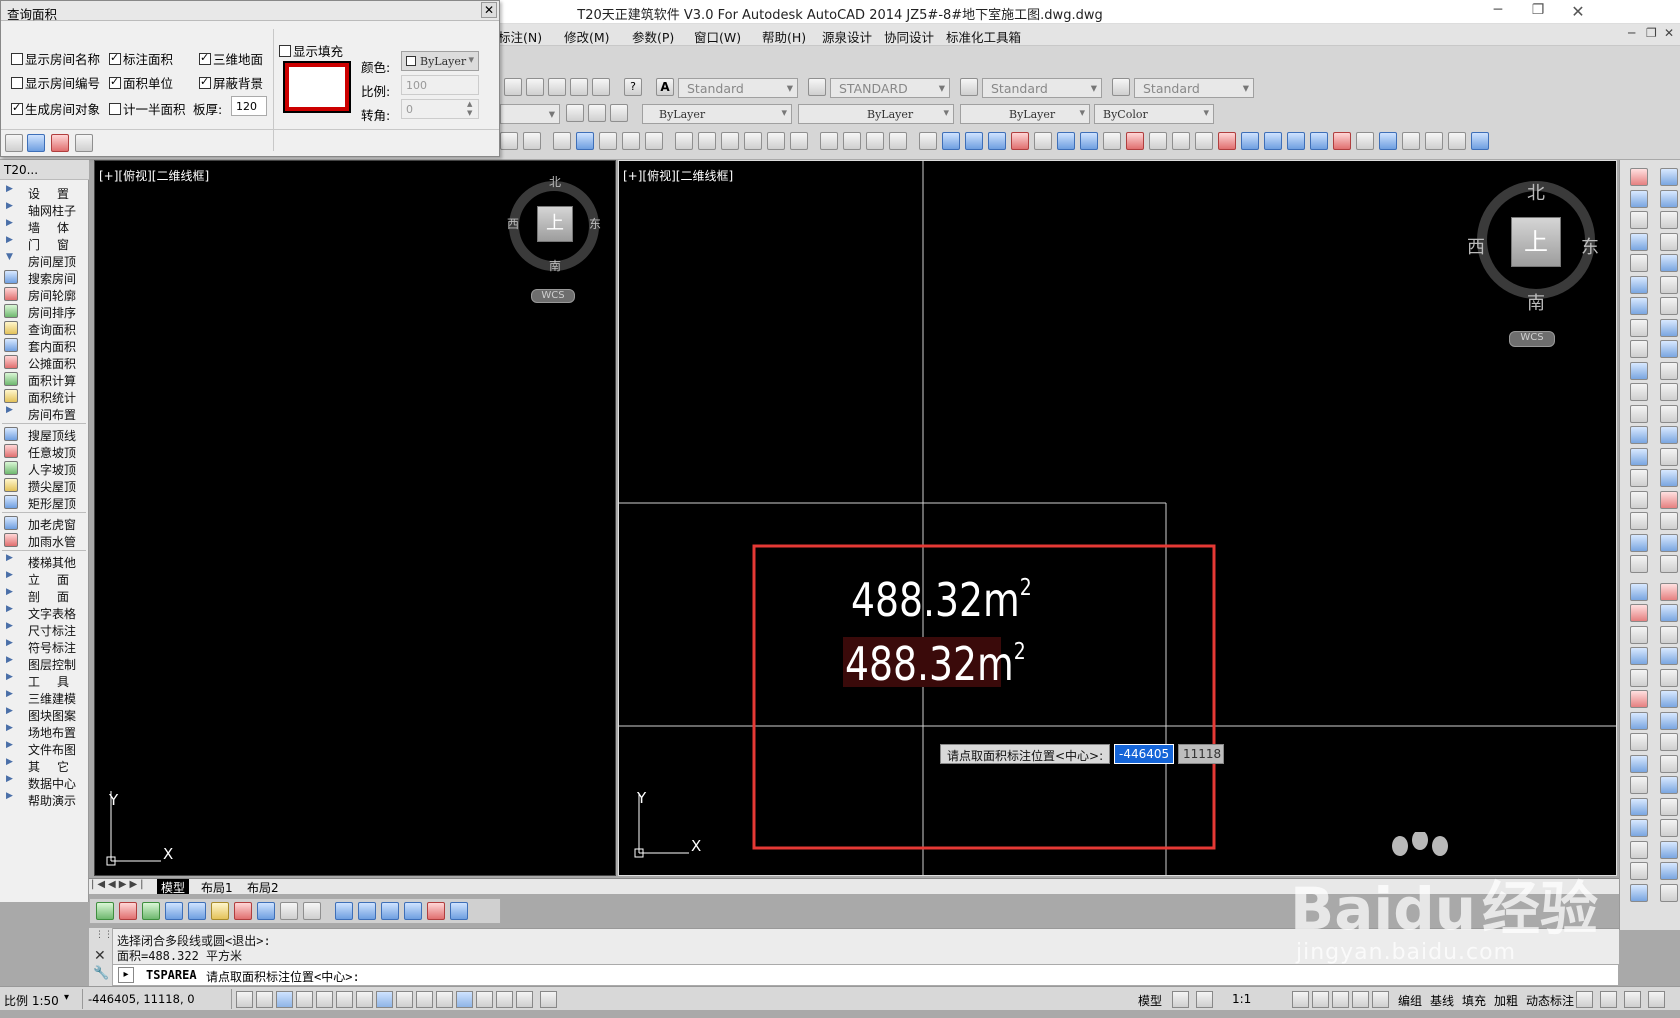  Describe the element at coordinates (44, 192) in the screenshot. I see `side-group-0: ▶ 设置` at that location.